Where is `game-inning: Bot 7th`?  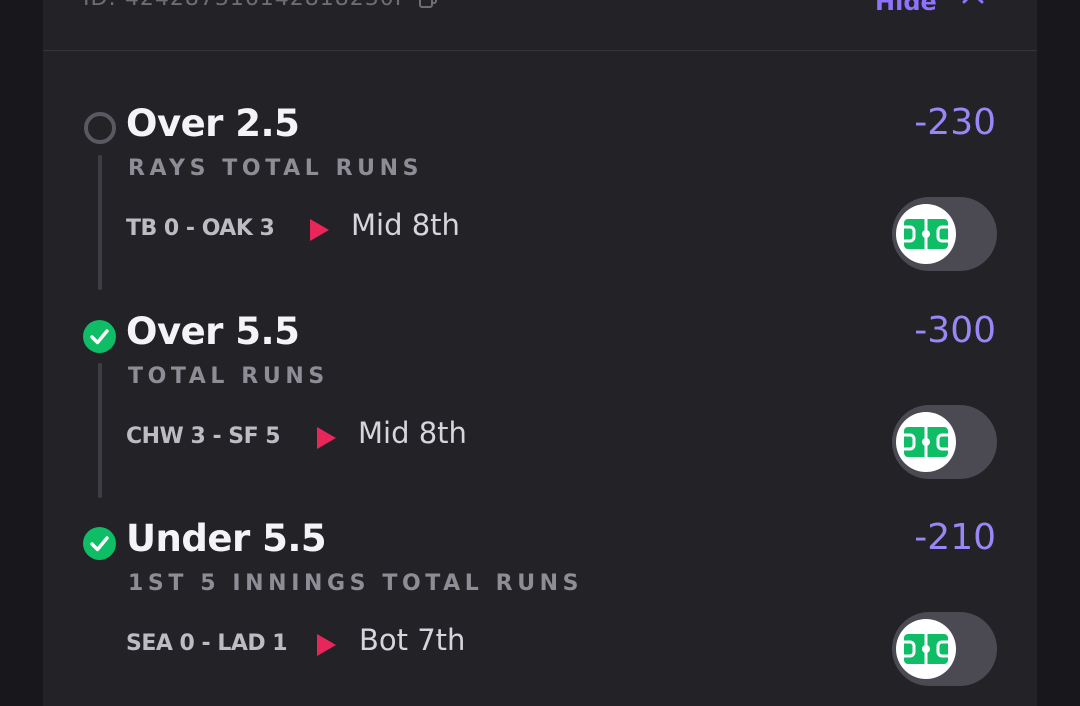 game-inning: Bot 7th is located at coordinates (412, 640).